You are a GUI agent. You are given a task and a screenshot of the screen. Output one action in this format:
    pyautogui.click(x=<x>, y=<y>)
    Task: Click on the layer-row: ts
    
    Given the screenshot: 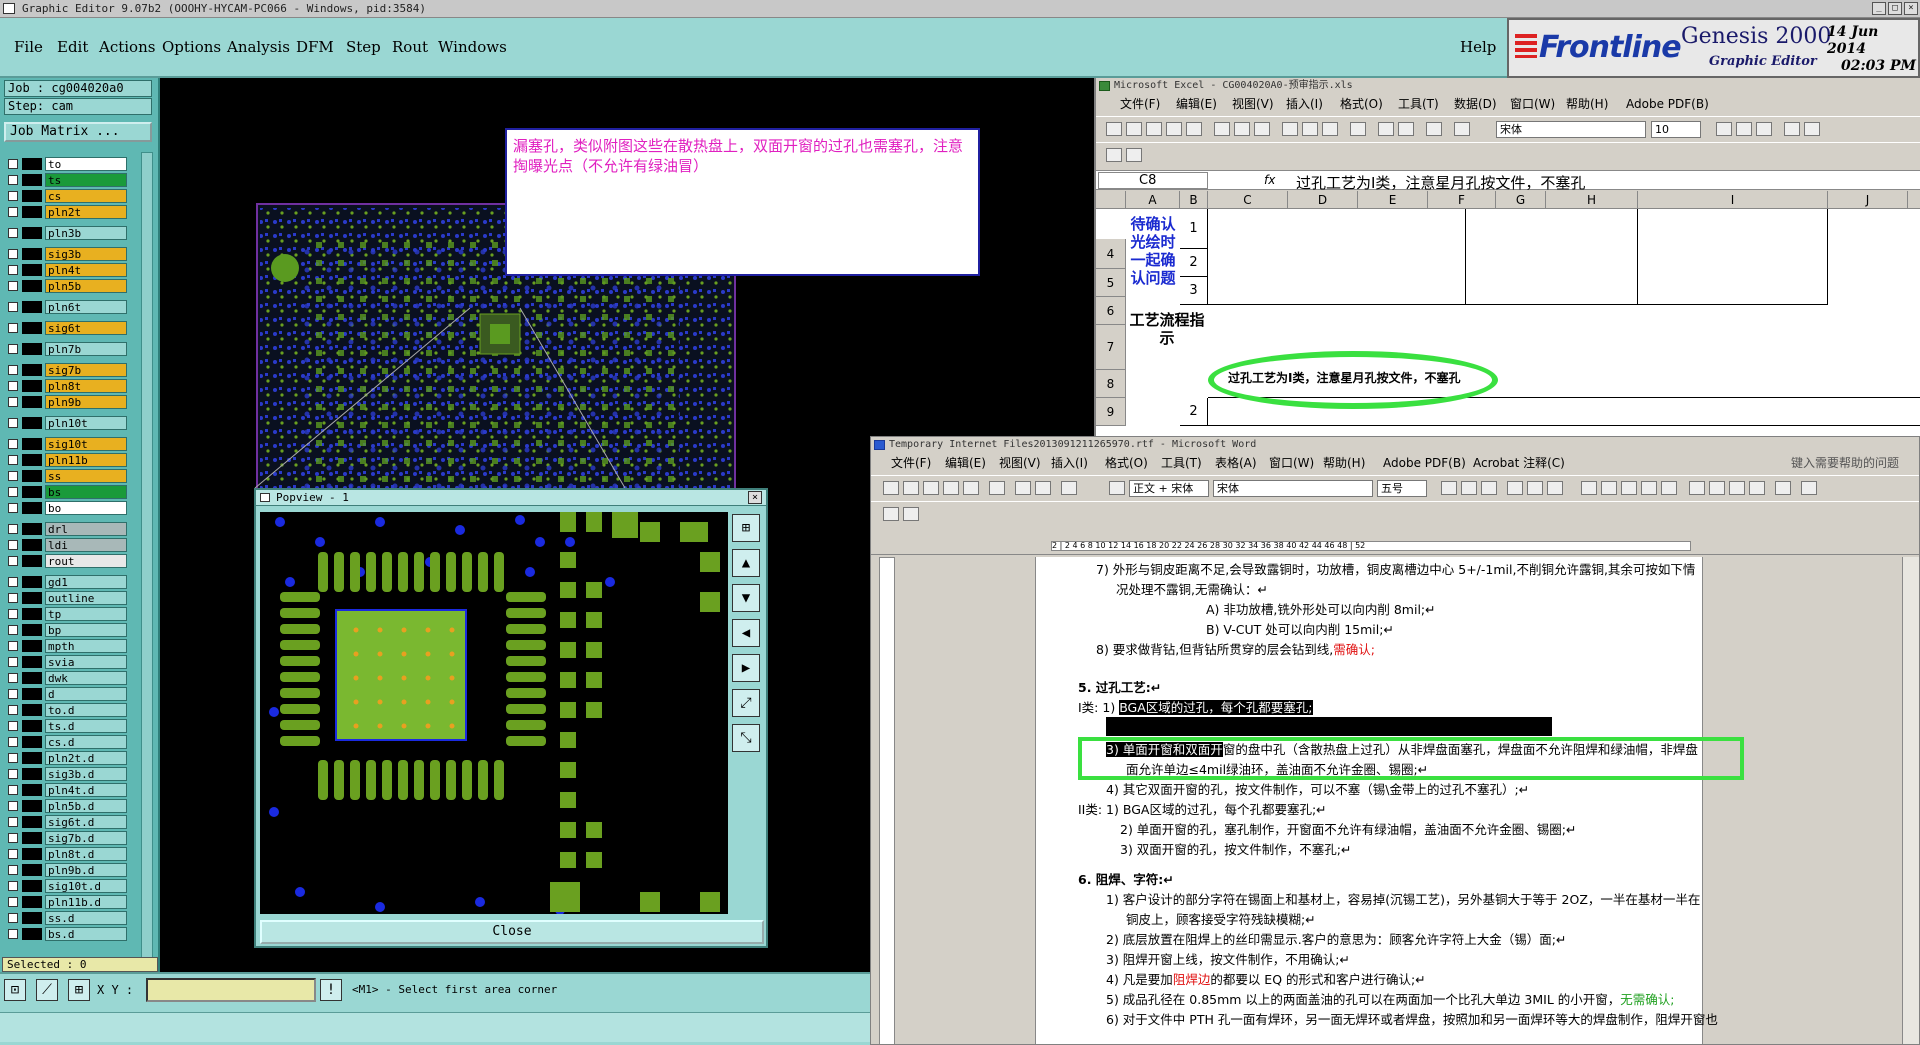 What is the action you would take?
    pyautogui.click(x=65, y=180)
    